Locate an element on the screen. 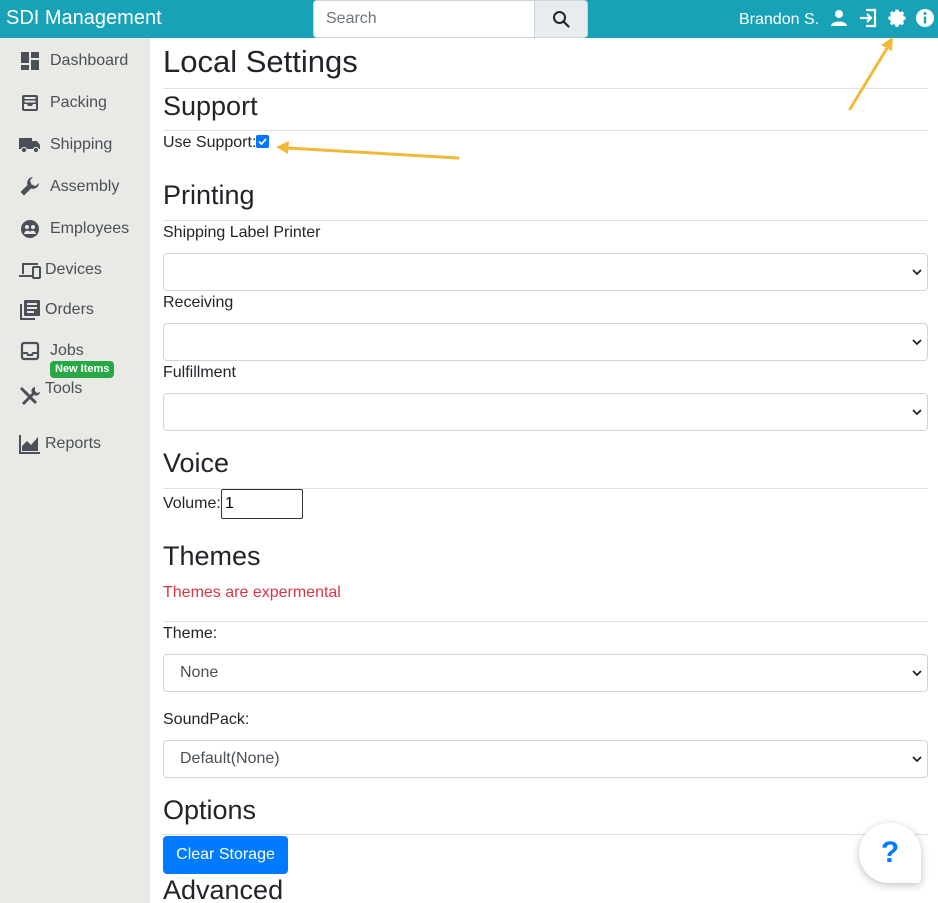 The image size is (938, 903). inbox-tray-icon is located at coordinates (30, 103).